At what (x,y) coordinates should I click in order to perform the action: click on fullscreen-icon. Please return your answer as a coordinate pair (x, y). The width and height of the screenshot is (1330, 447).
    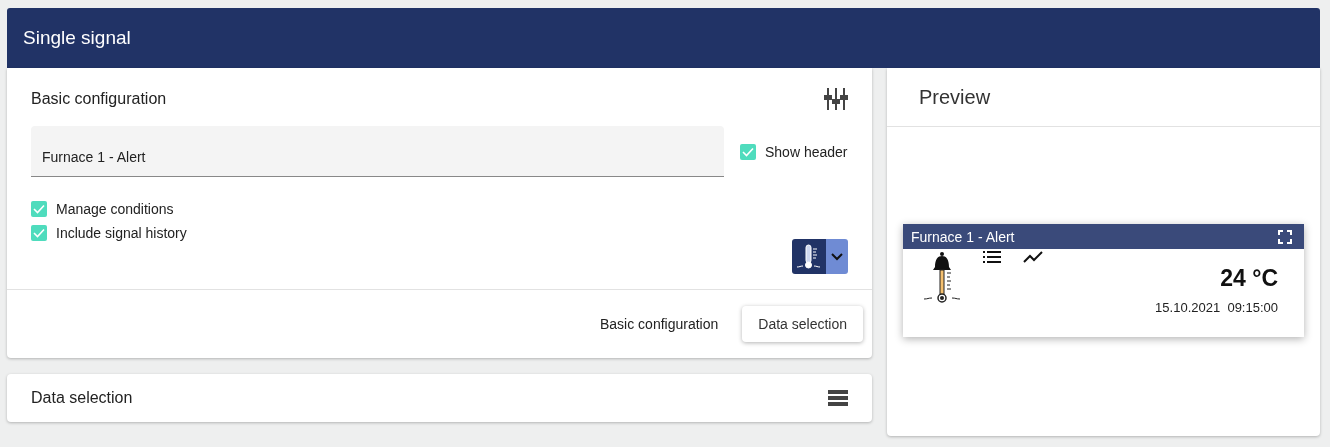
    Looking at the image, I should click on (1285, 236).